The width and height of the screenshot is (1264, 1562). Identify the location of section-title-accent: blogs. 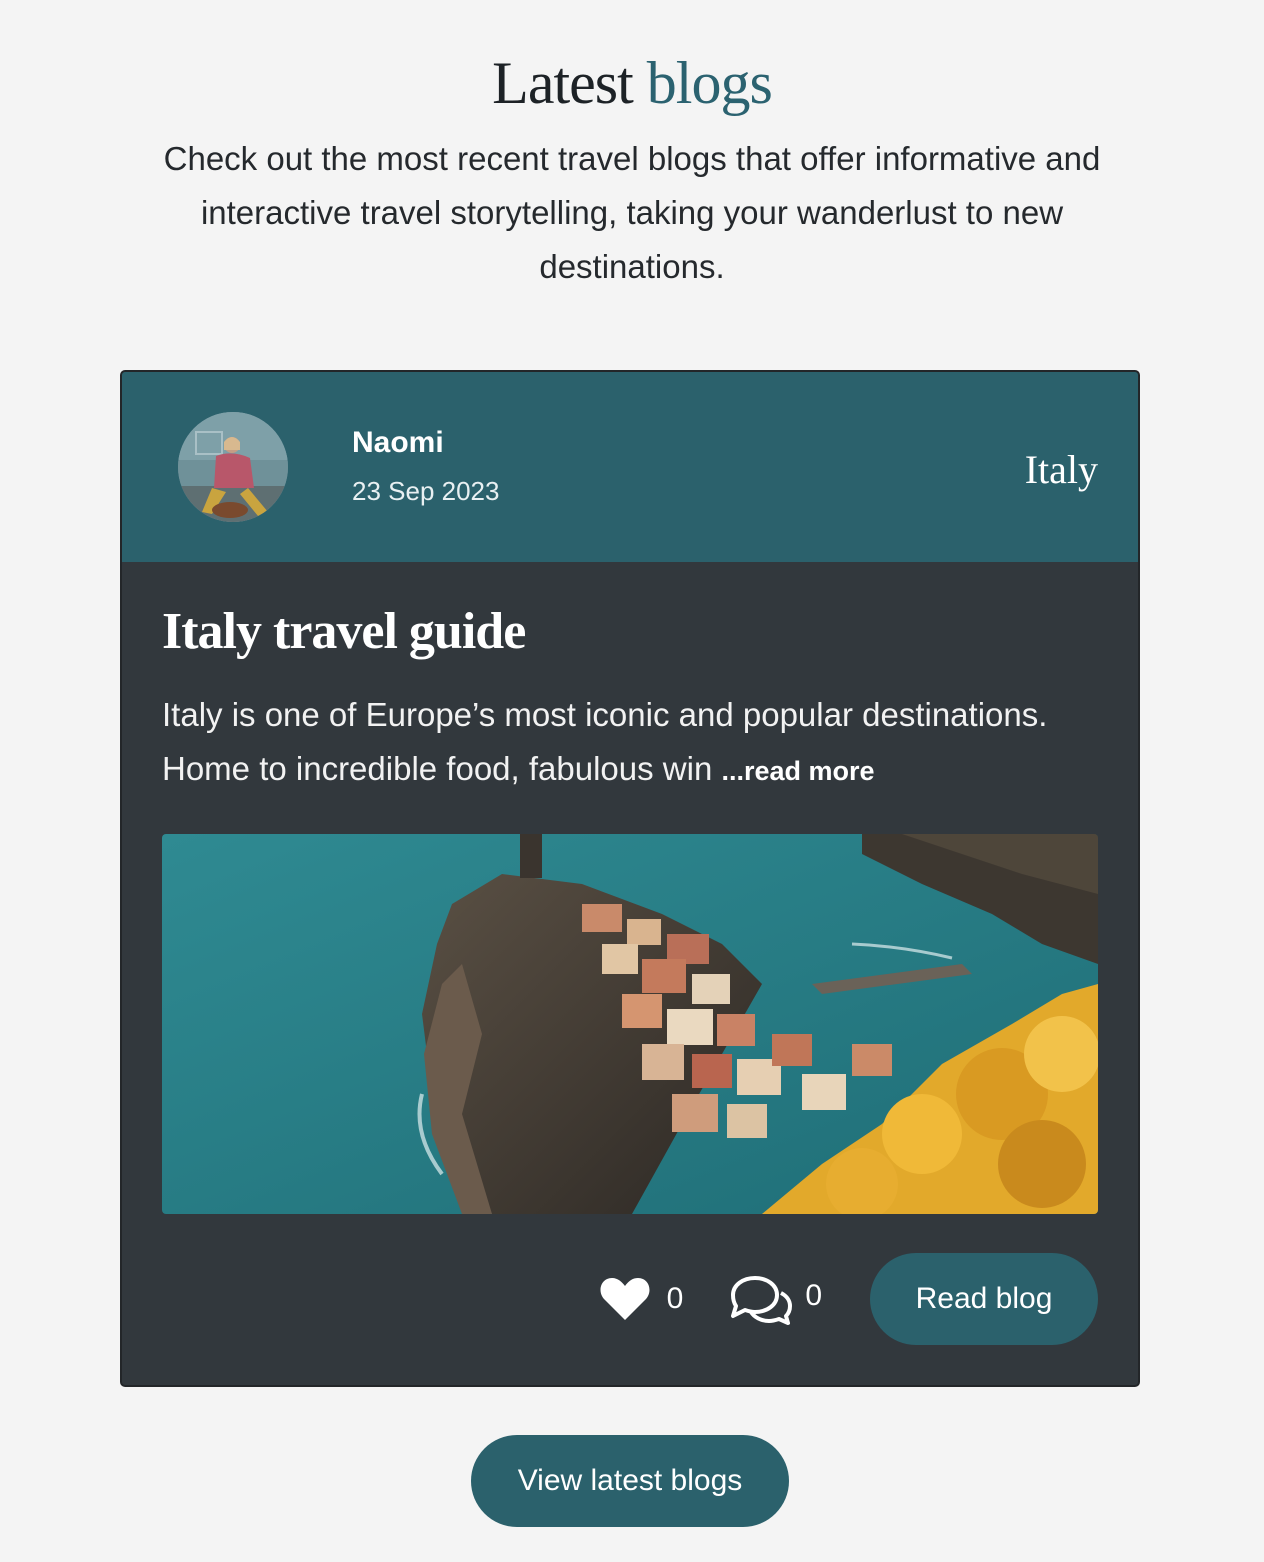
(709, 83).